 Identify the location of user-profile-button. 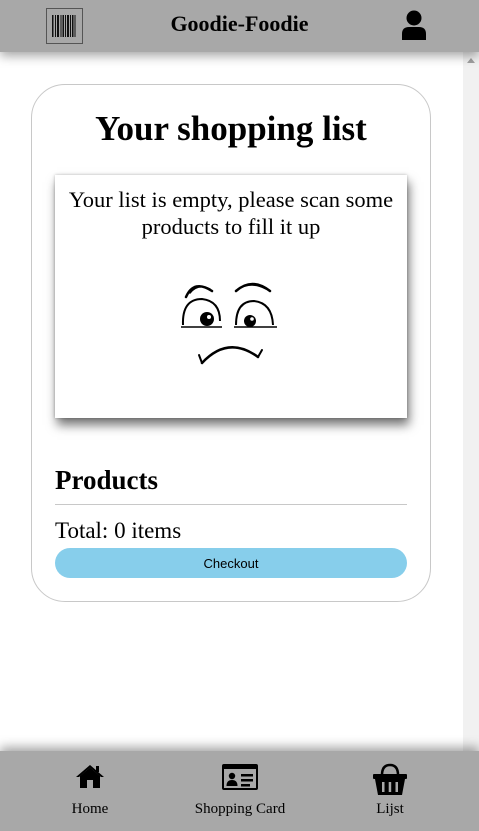
(414, 25).